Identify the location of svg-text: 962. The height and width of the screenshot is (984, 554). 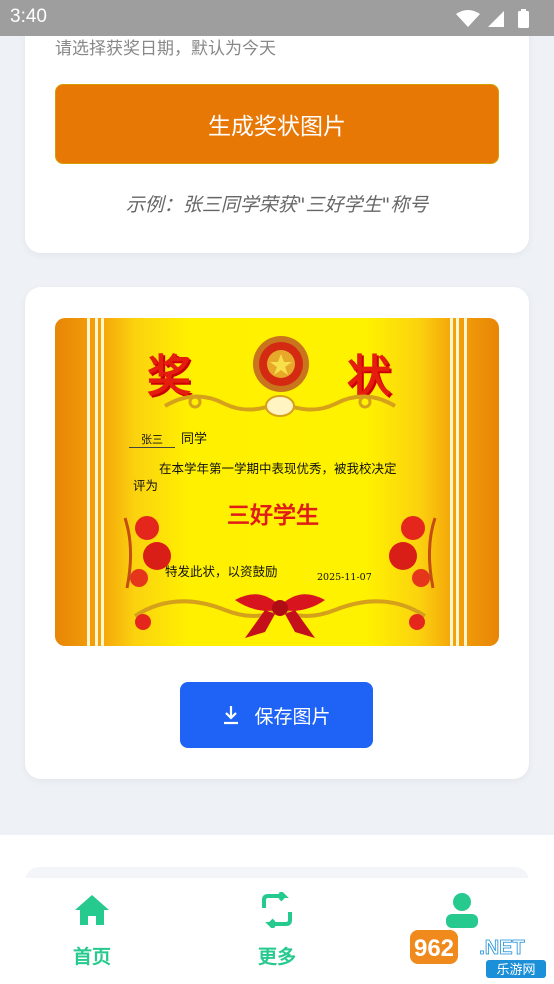
(434, 948).